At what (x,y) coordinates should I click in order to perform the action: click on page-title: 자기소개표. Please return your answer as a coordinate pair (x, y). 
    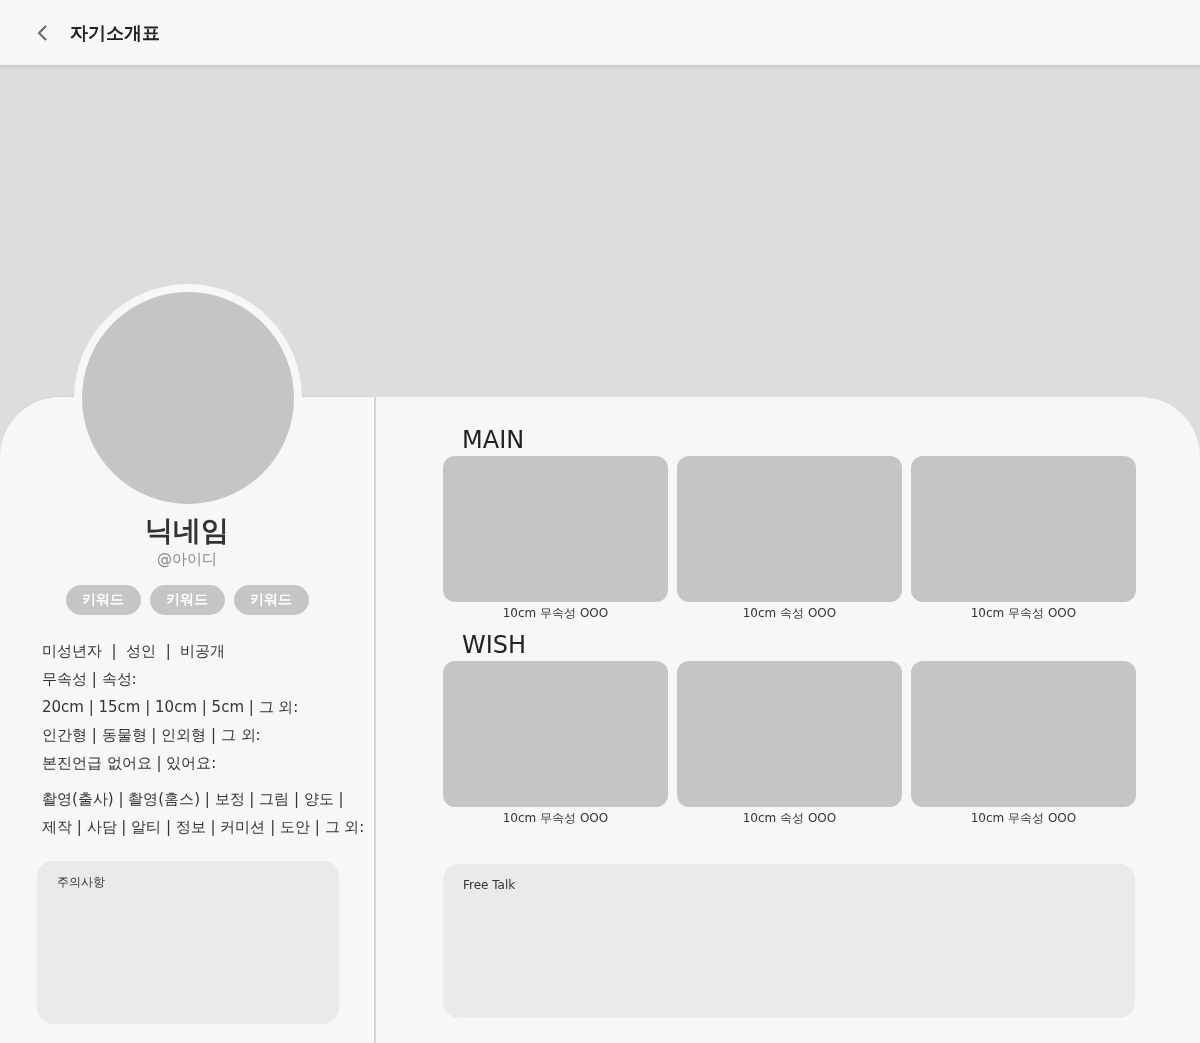
    Looking at the image, I should click on (115, 32).